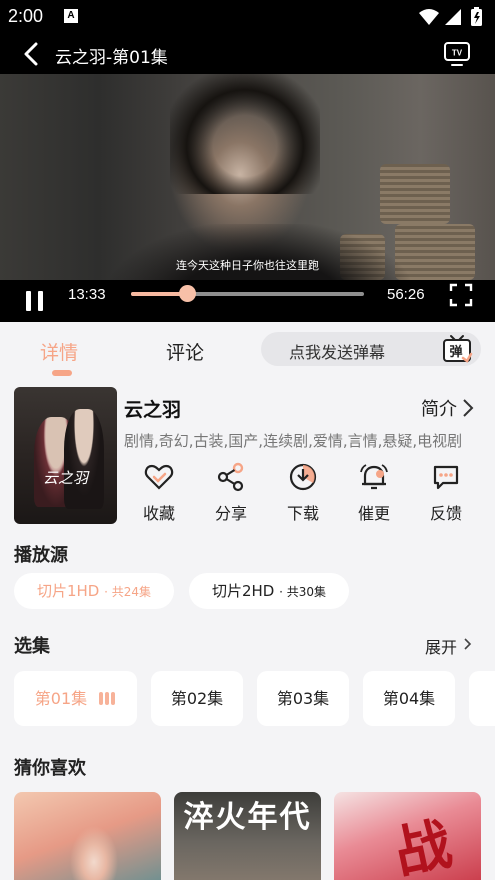  I want to click on recommend-card: 战, so click(407, 836).